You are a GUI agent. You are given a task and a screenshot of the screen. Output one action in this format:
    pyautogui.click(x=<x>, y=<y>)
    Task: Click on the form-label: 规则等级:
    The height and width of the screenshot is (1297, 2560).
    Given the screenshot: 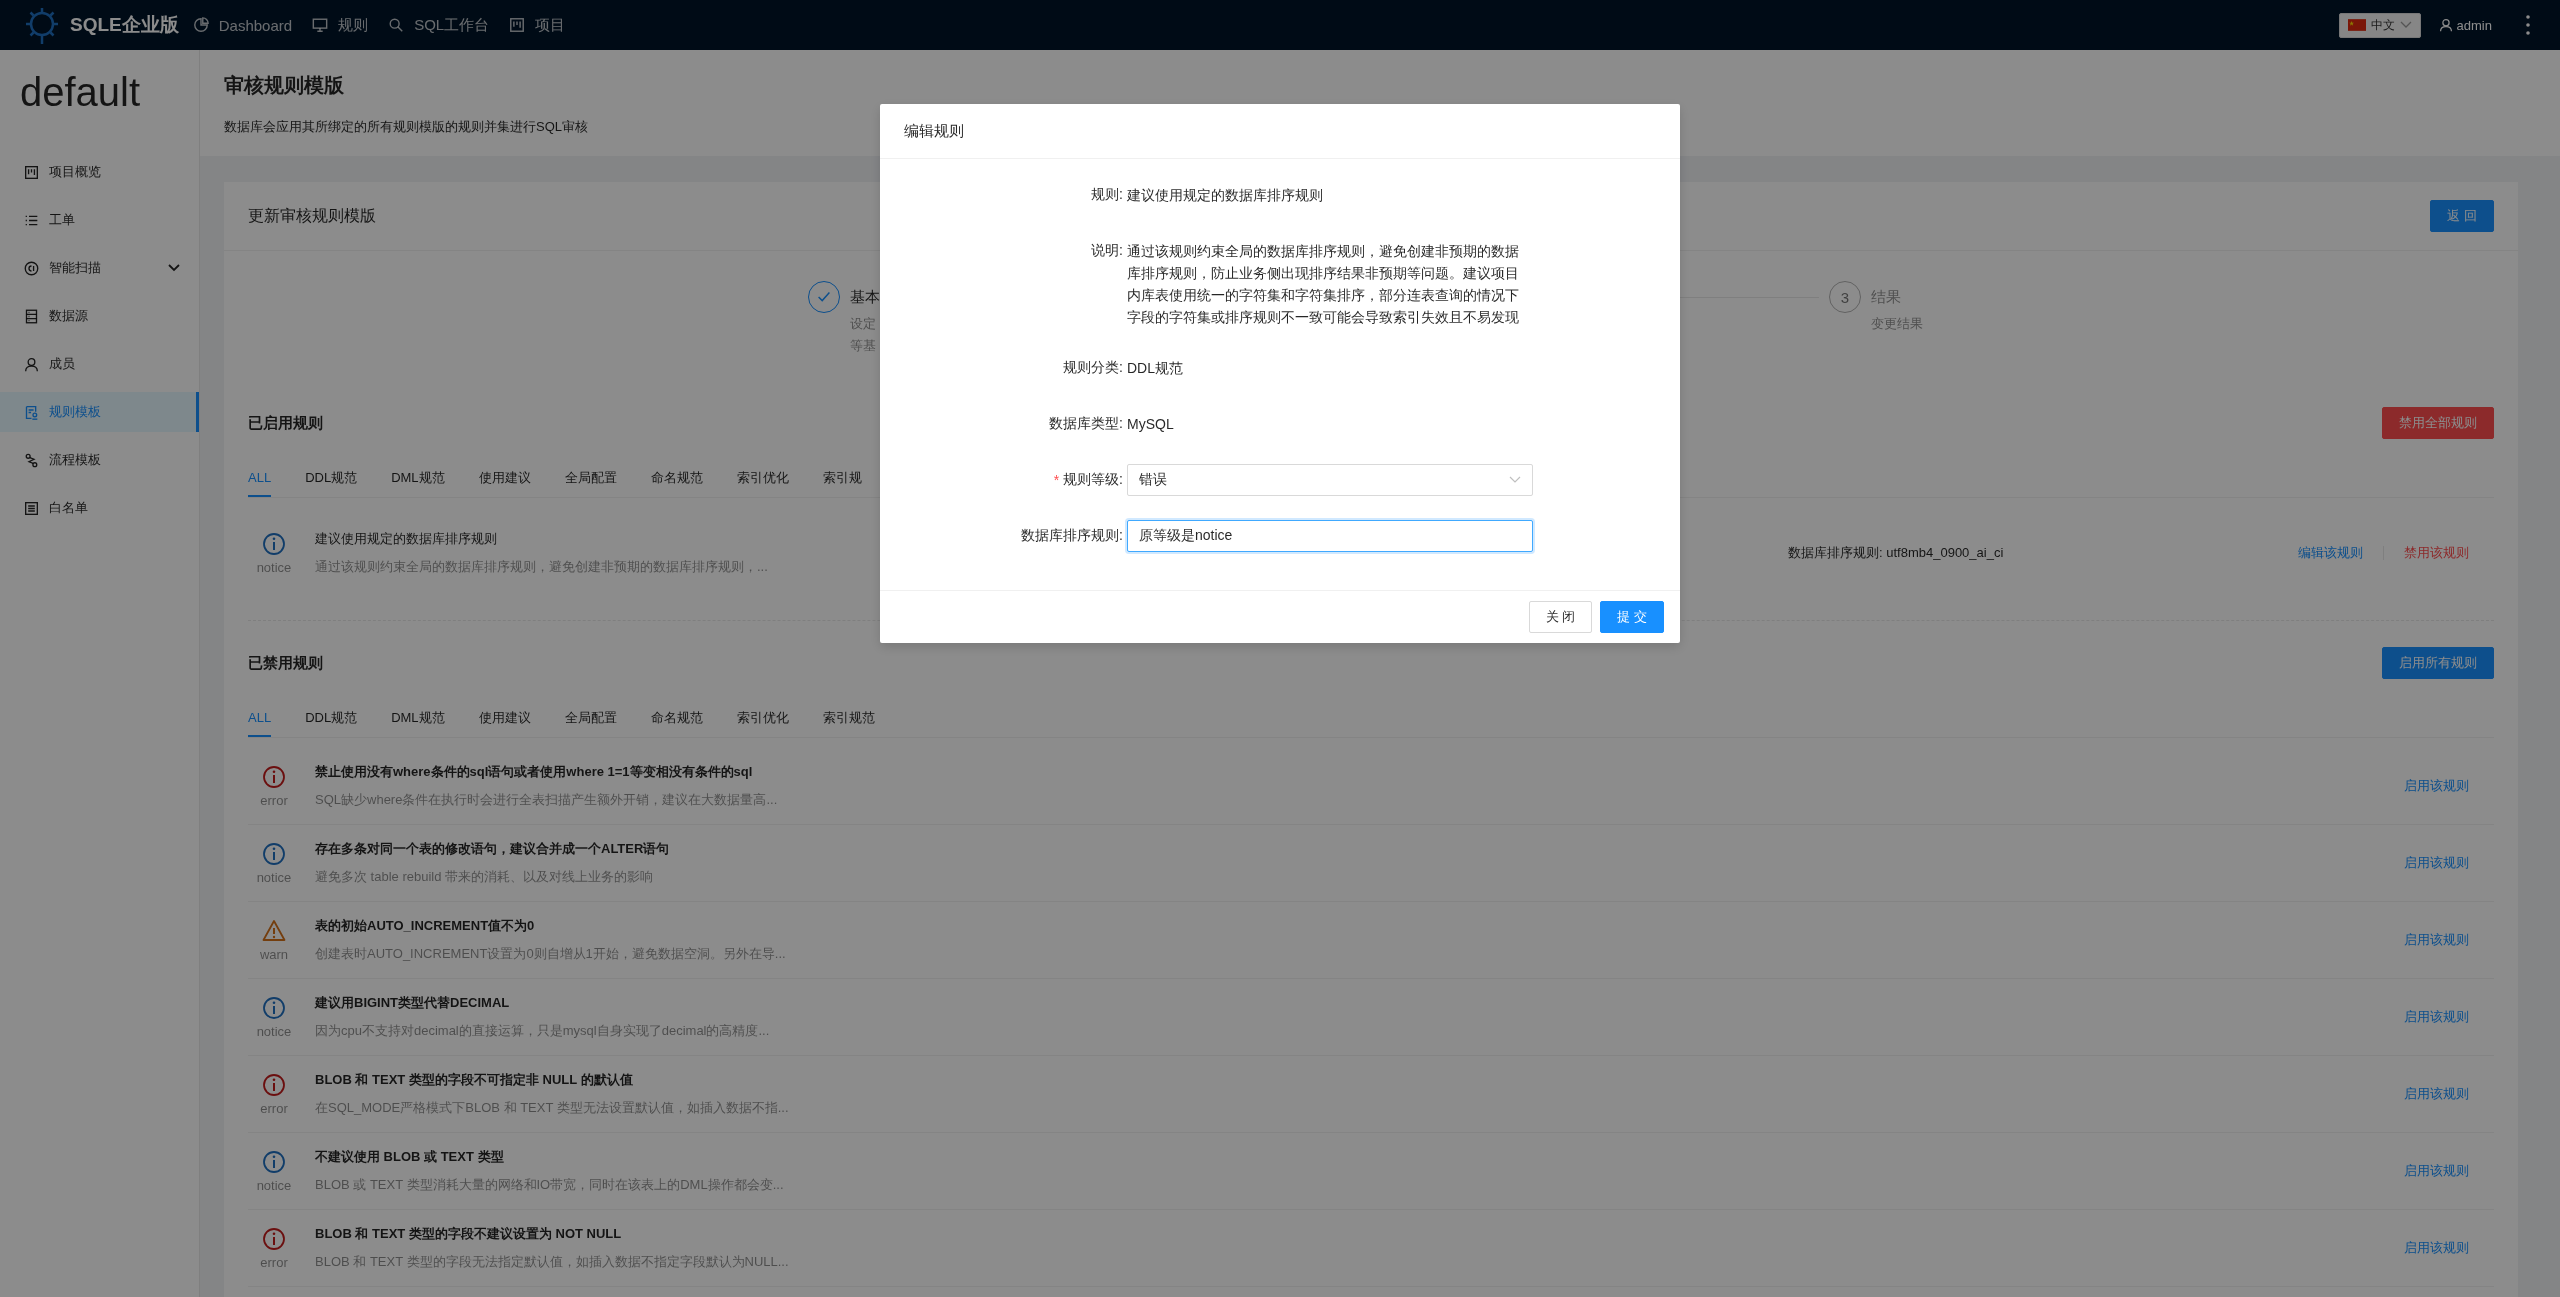 What is the action you would take?
    pyautogui.click(x=1093, y=480)
    